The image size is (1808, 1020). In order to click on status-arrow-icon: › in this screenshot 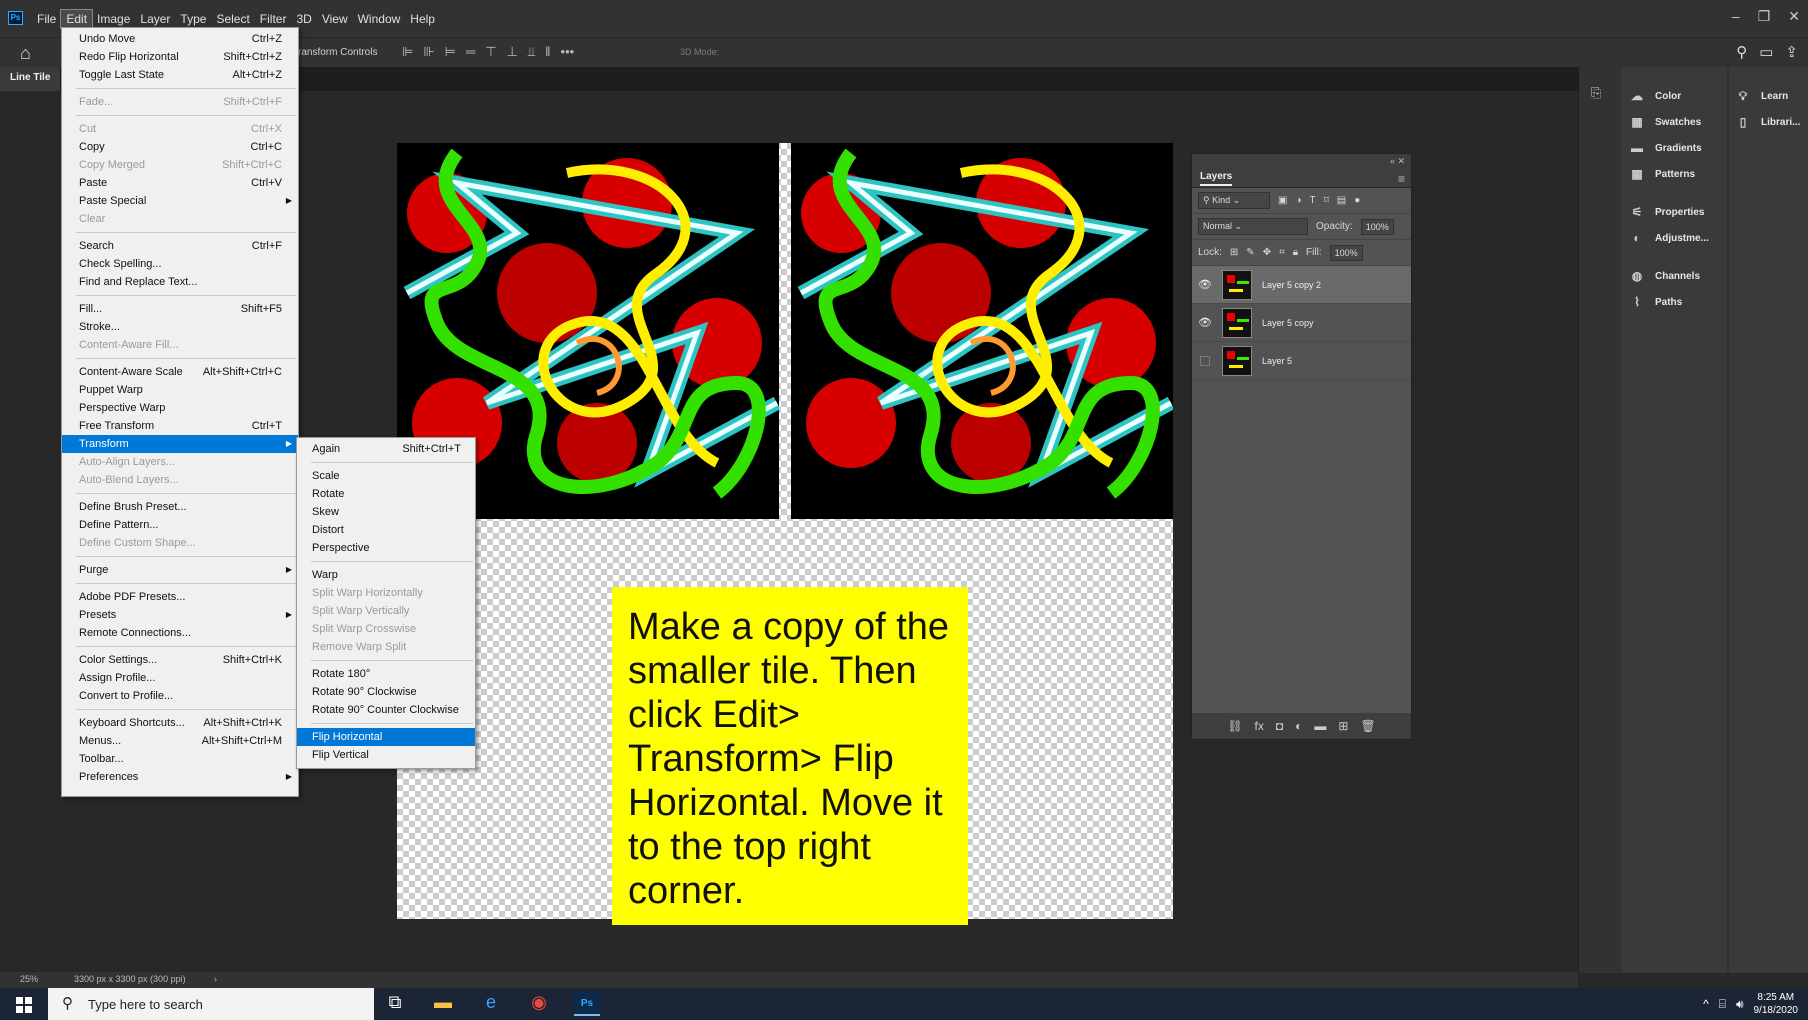, I will do `click(215, 979)`.